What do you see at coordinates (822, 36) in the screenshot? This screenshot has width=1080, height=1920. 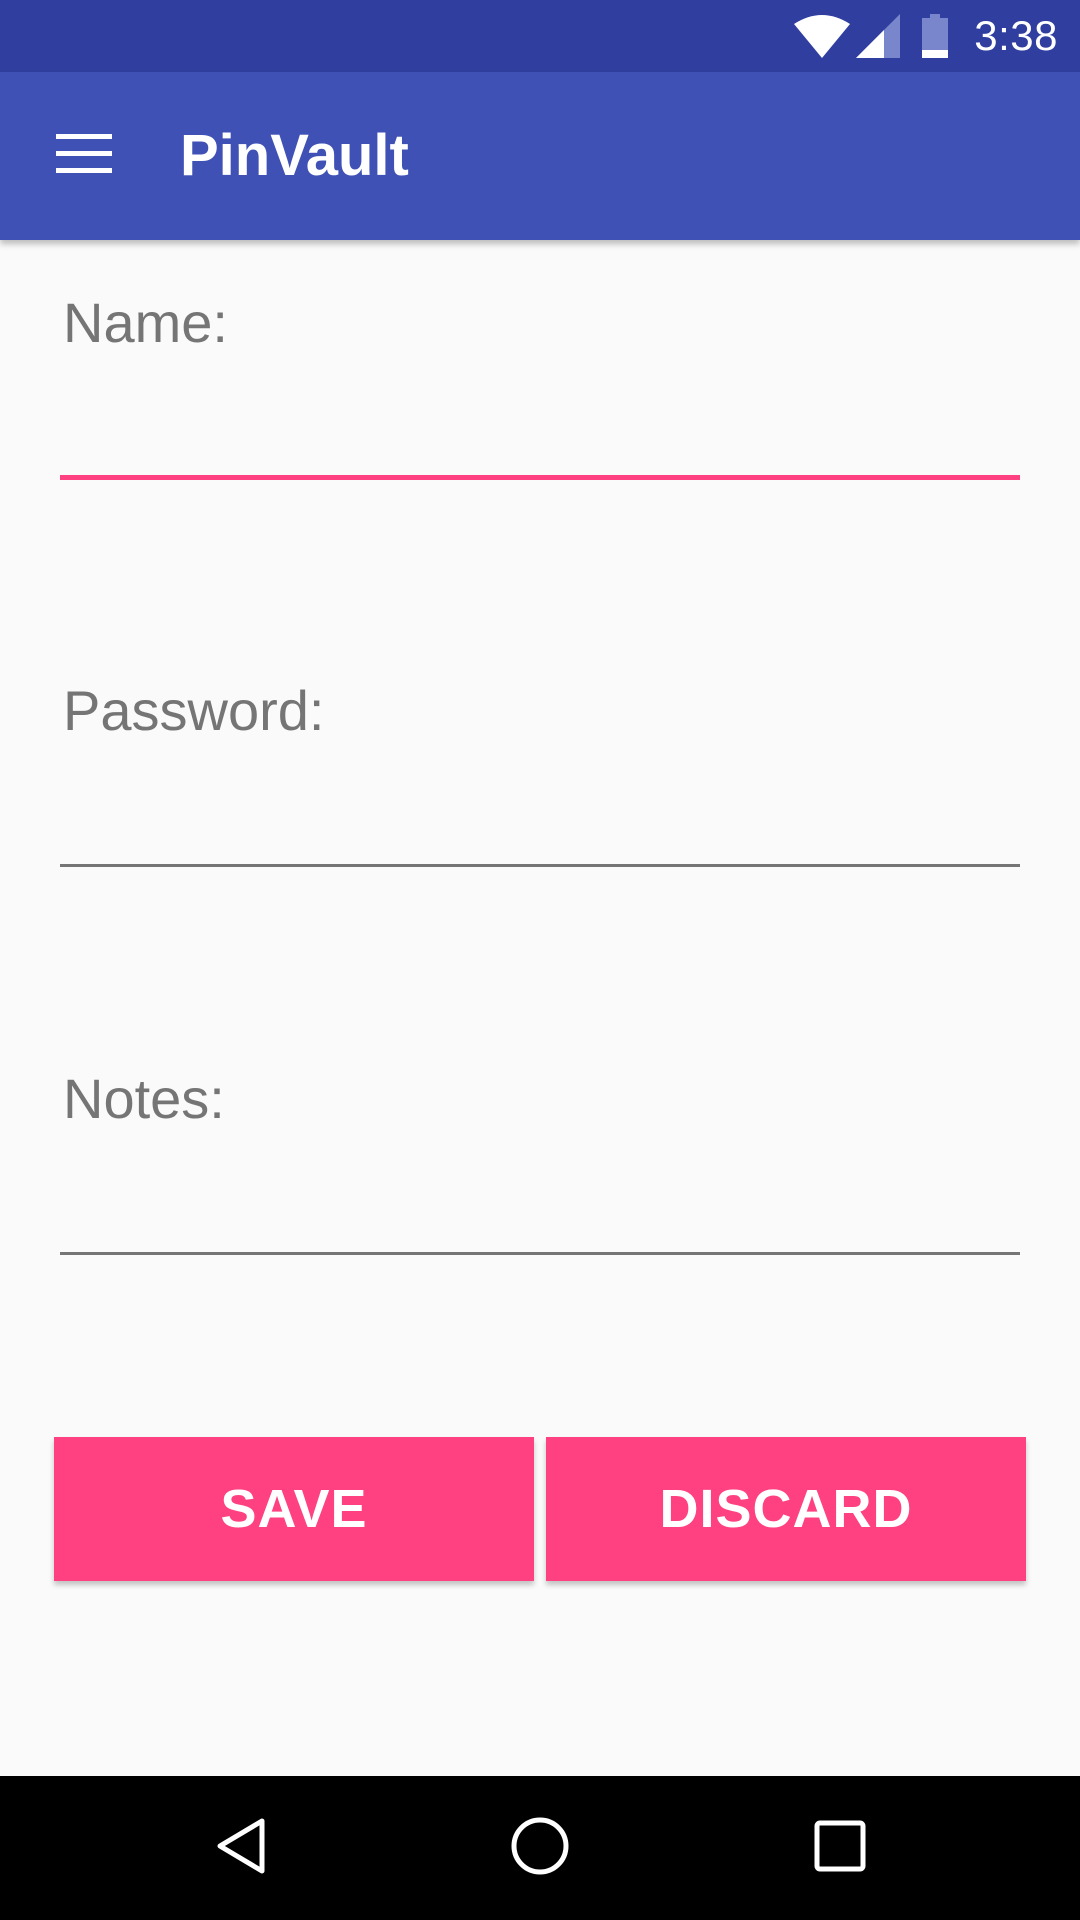 I see `wifi-icon` at bounding box center [822, 36].